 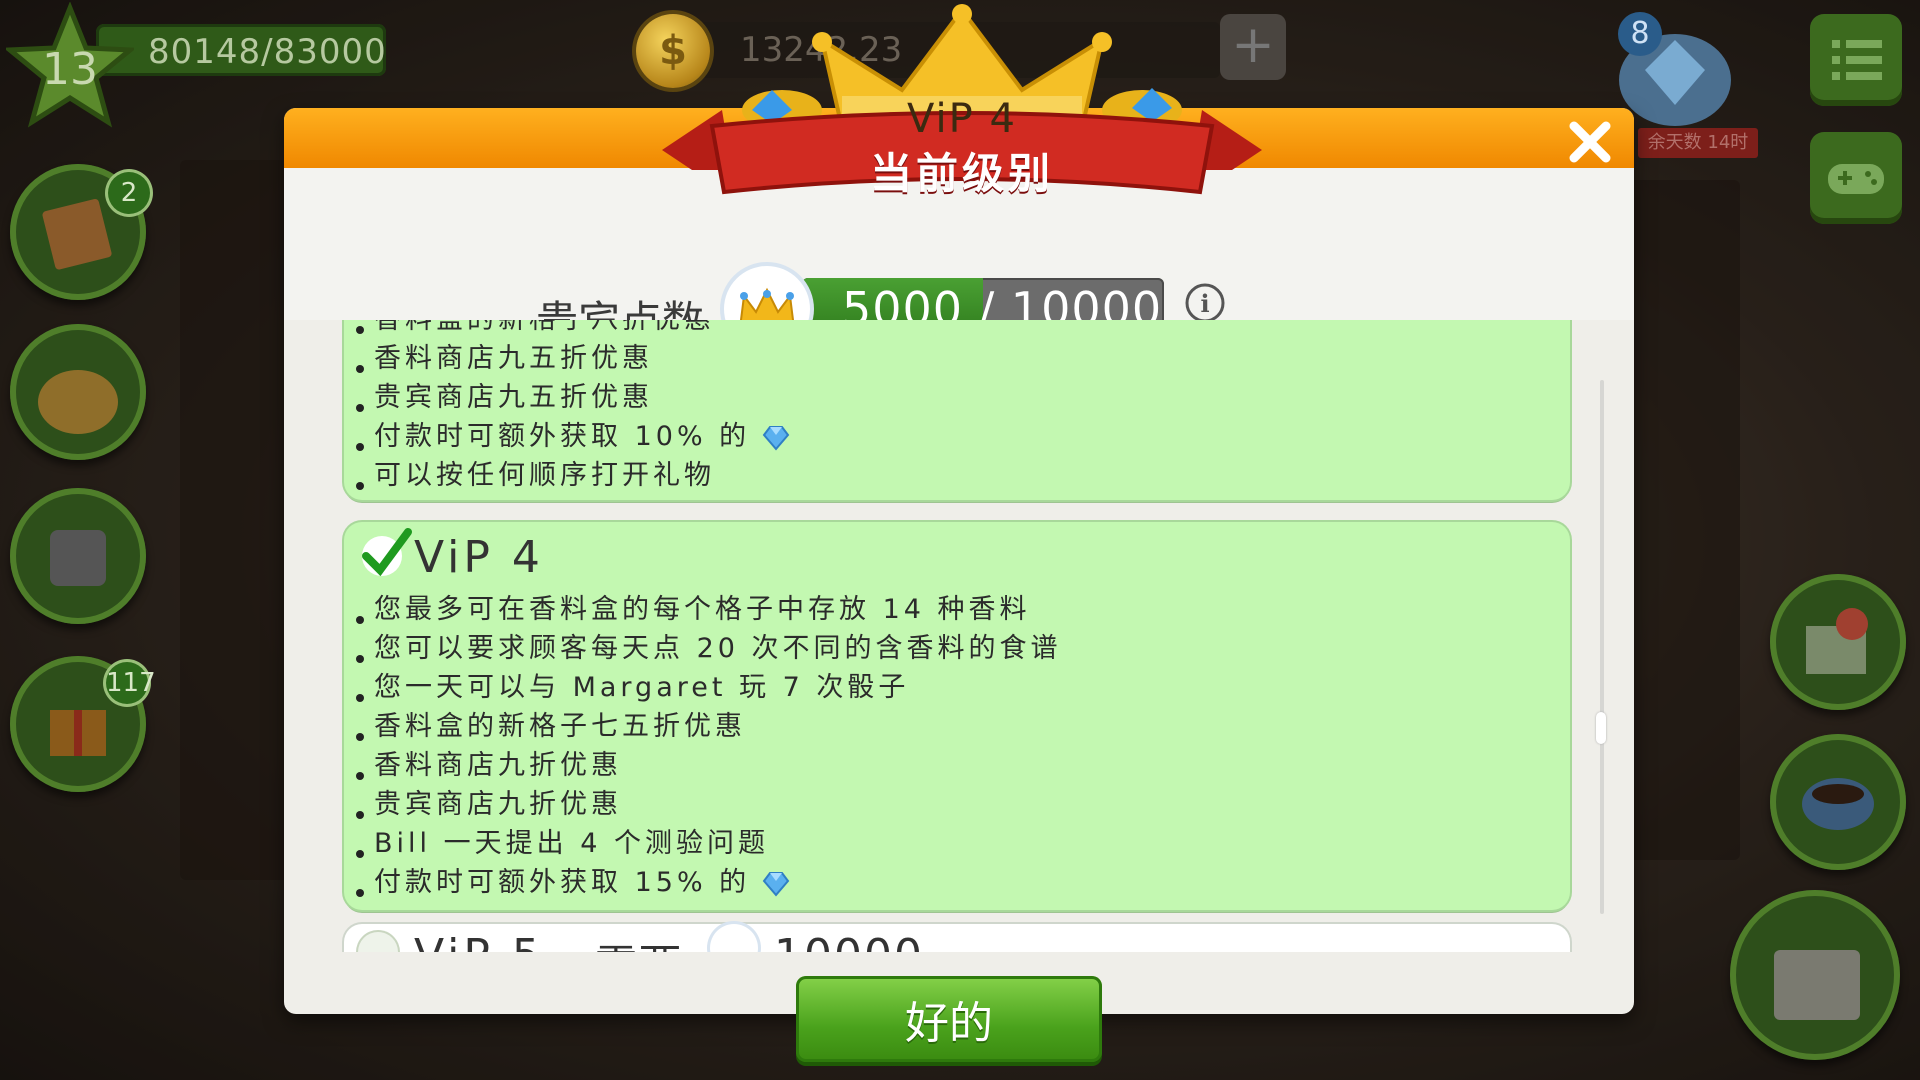 What do you see at coordinates (734, 938) in the screenshot?
I see `crown-icon` at bounding box center [734, 938].